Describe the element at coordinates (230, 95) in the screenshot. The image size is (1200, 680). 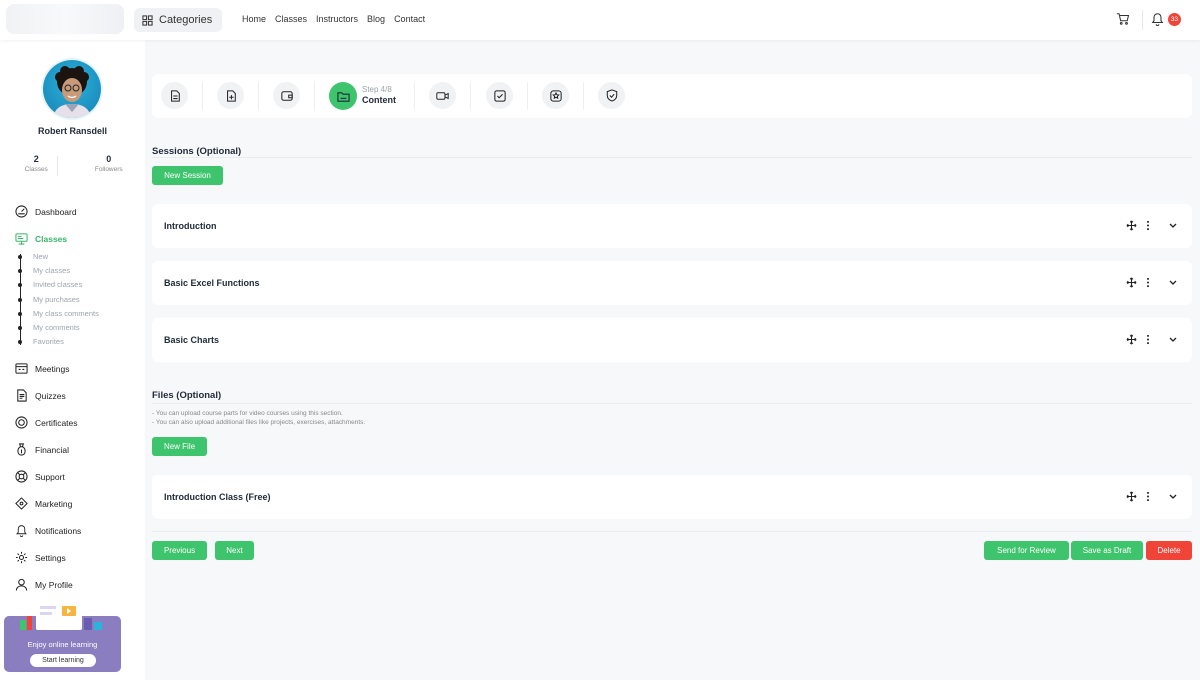
I see `step-extra-info` at that location.